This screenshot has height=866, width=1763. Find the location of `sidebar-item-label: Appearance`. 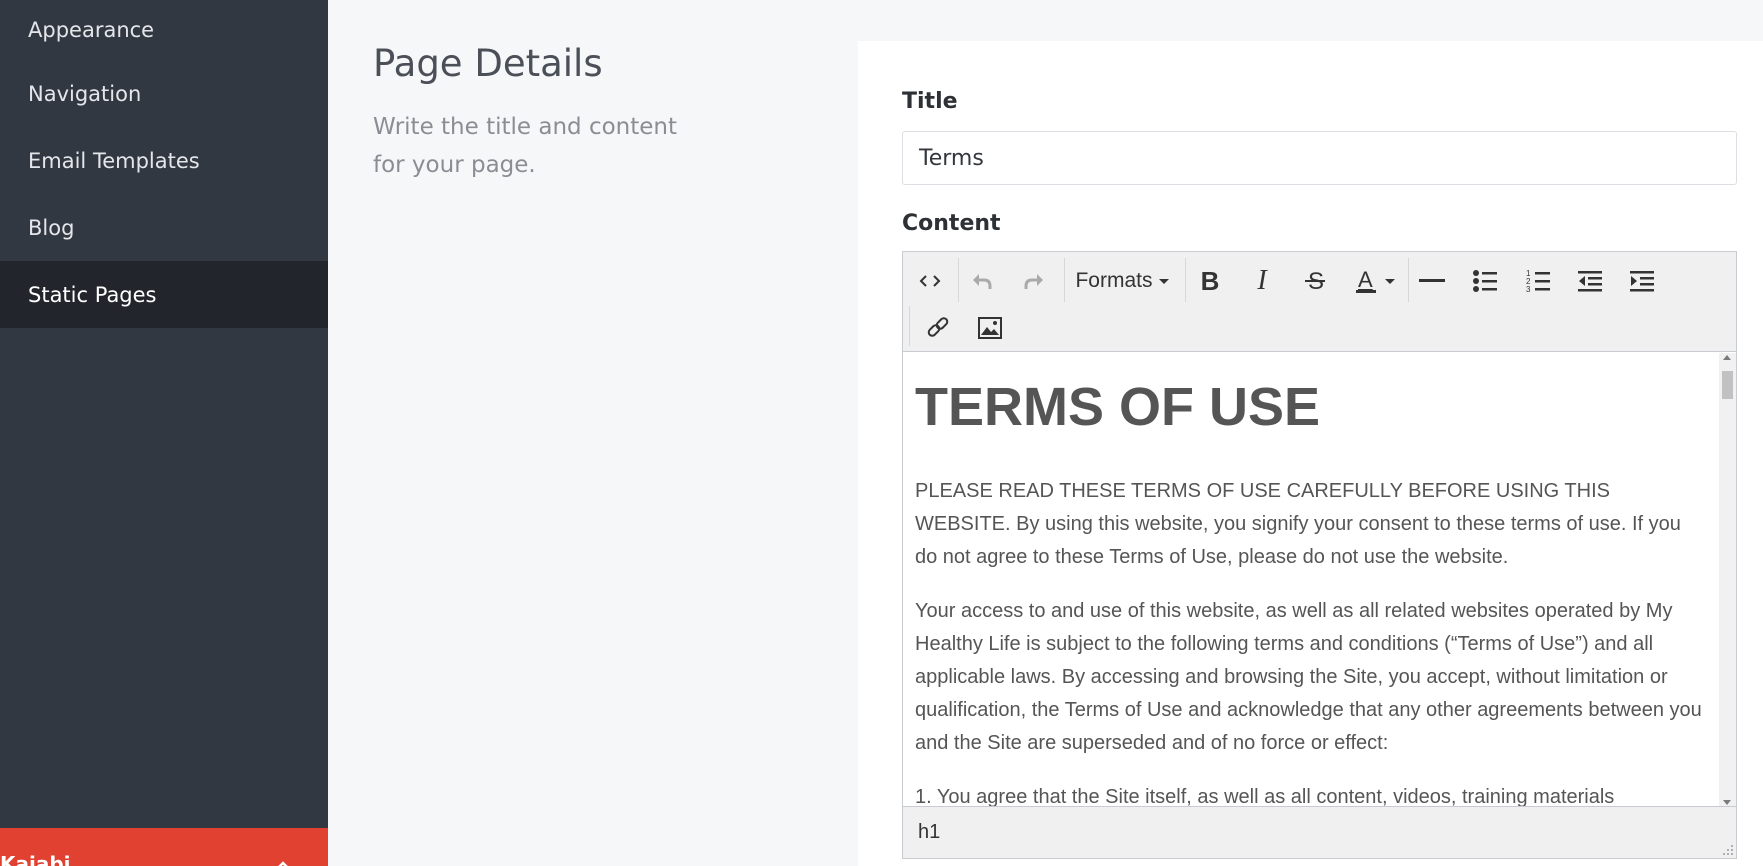

sidebar-item-label: Appearance is located at coordinates (91, 30).